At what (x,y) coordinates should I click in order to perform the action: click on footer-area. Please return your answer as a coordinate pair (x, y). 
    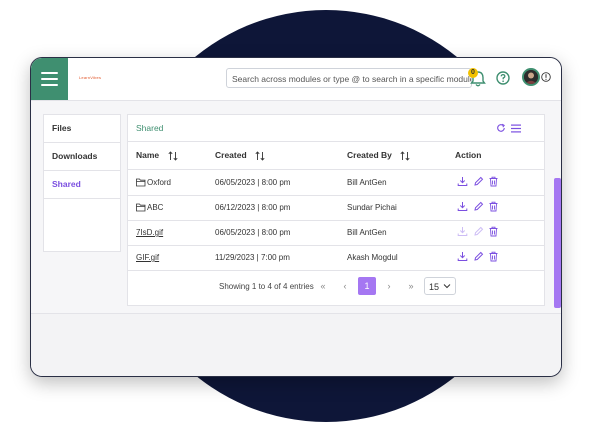
    Looking at the image, I should click on (296, 344).